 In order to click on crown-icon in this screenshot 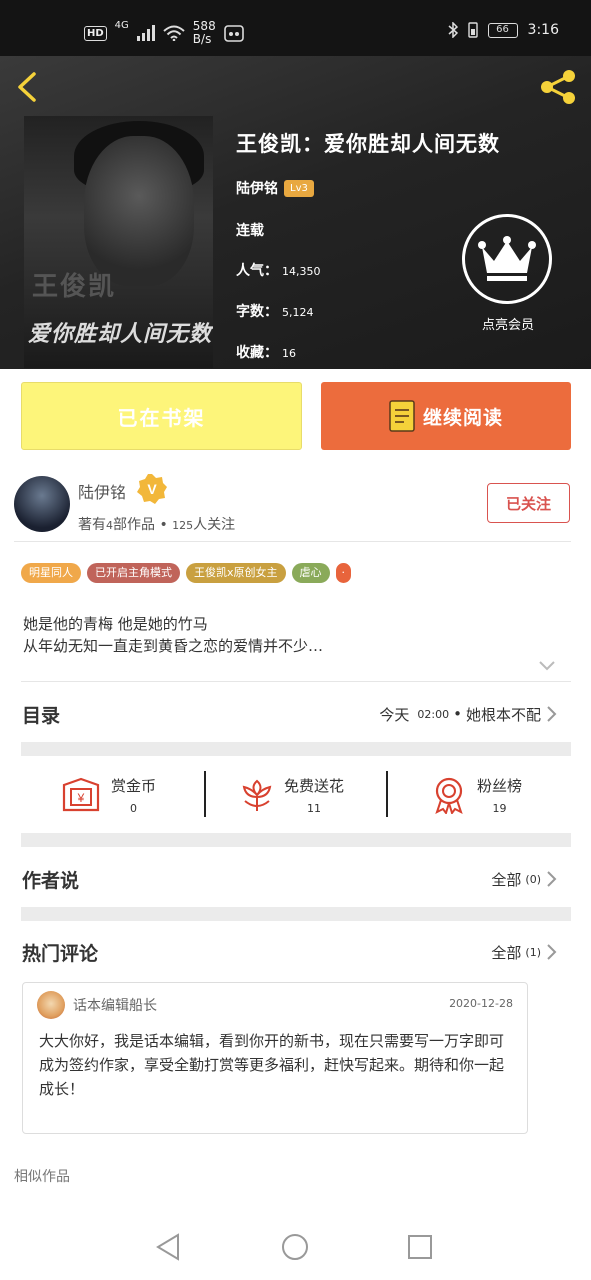, I will do `click(507, 259)`.